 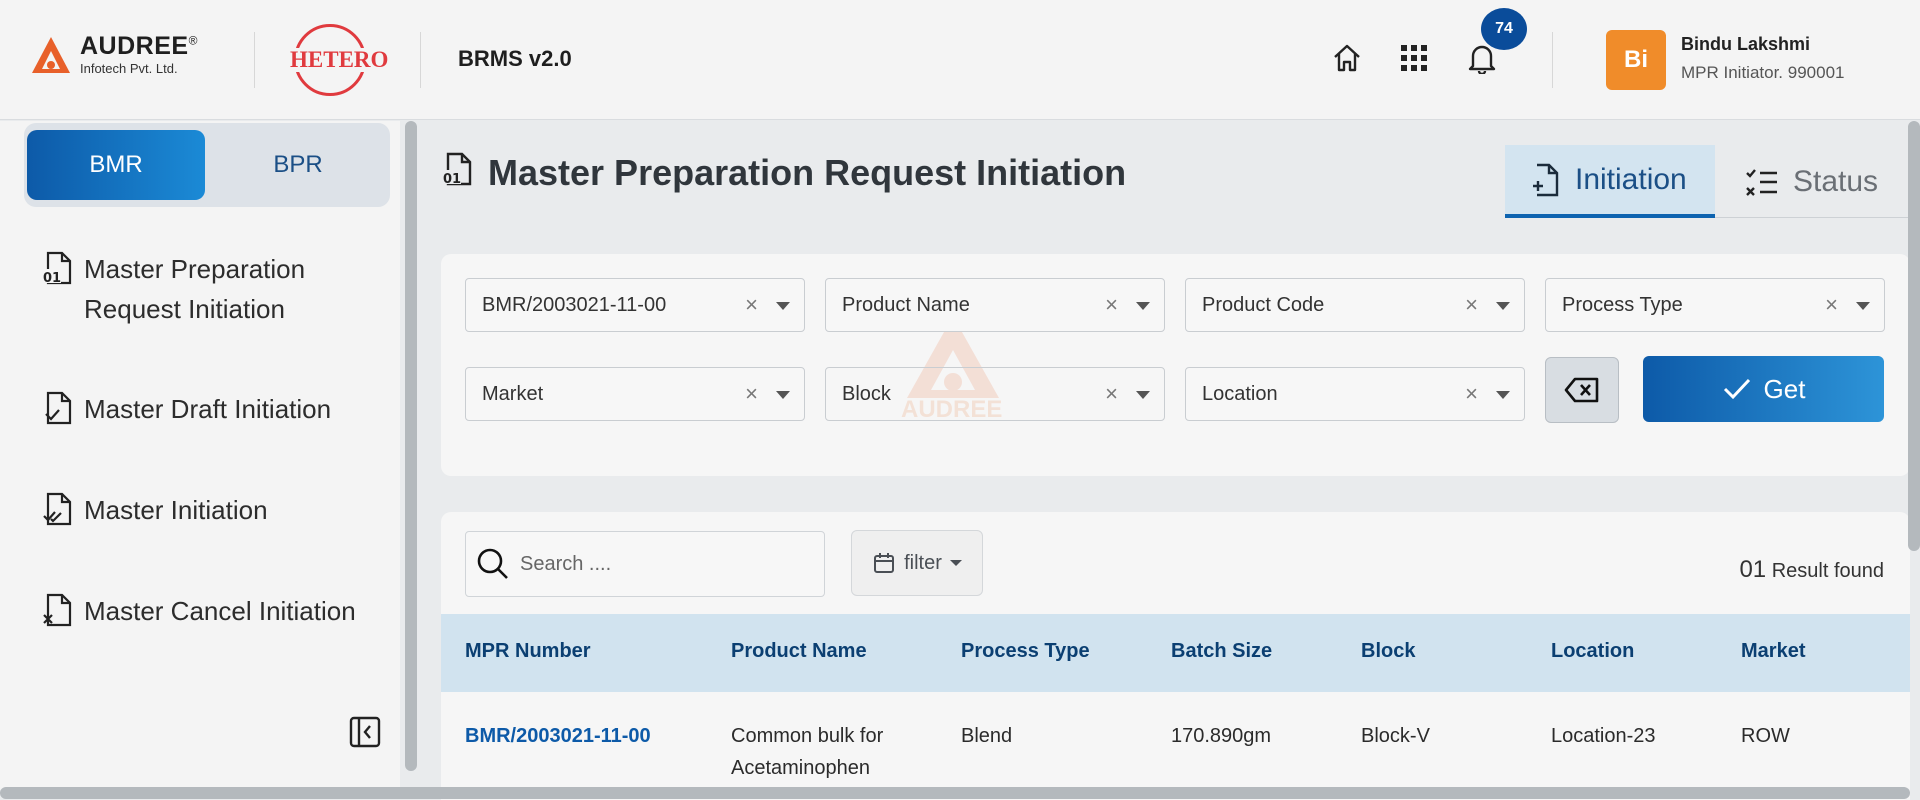 I want to click on horizontal-scrollbar, so click(x=955, y=793).